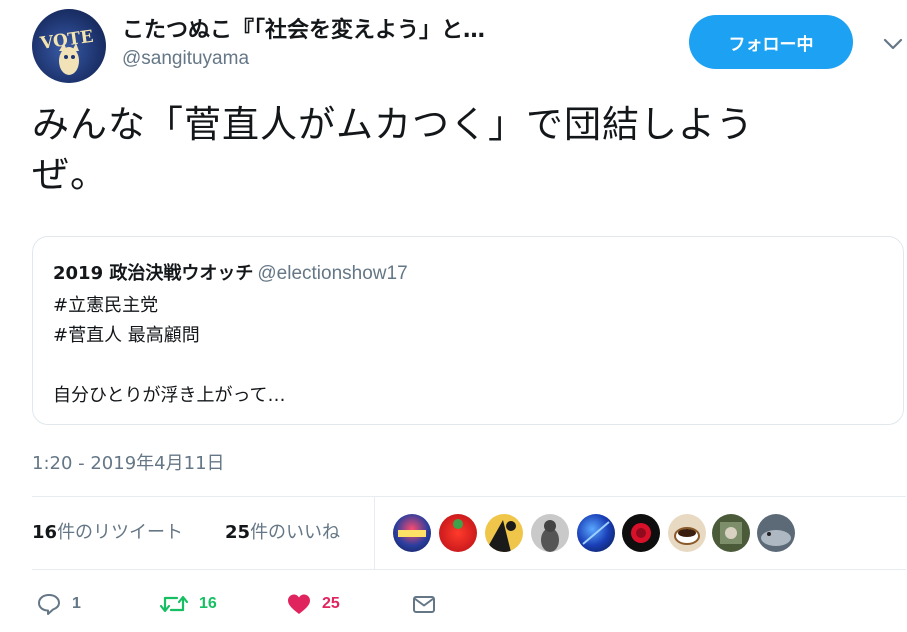 The width and height of the screenshot is (907, 632). What do you see at coordinates (393, 124) in the screenshot?
I see `tweet-text-line: みんな「菅直人がムカつく」で団結しよう` at bounding box center [393, 124].